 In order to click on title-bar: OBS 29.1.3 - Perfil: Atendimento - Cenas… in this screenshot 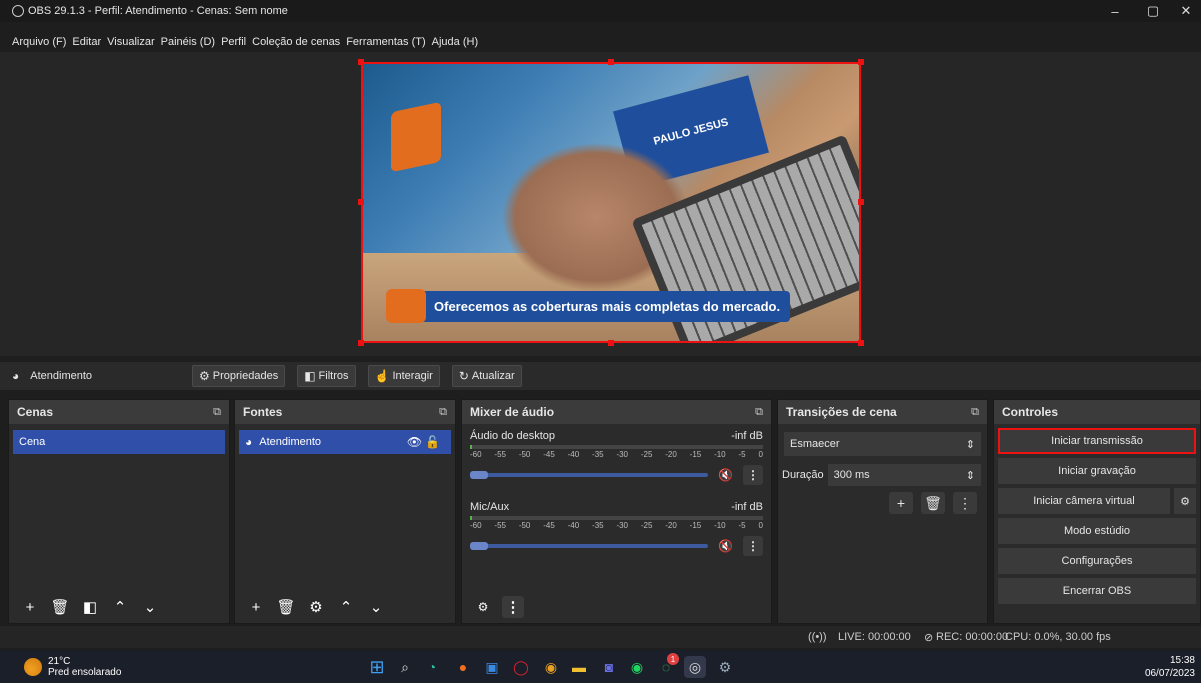, I will do `click(600, 11)`.